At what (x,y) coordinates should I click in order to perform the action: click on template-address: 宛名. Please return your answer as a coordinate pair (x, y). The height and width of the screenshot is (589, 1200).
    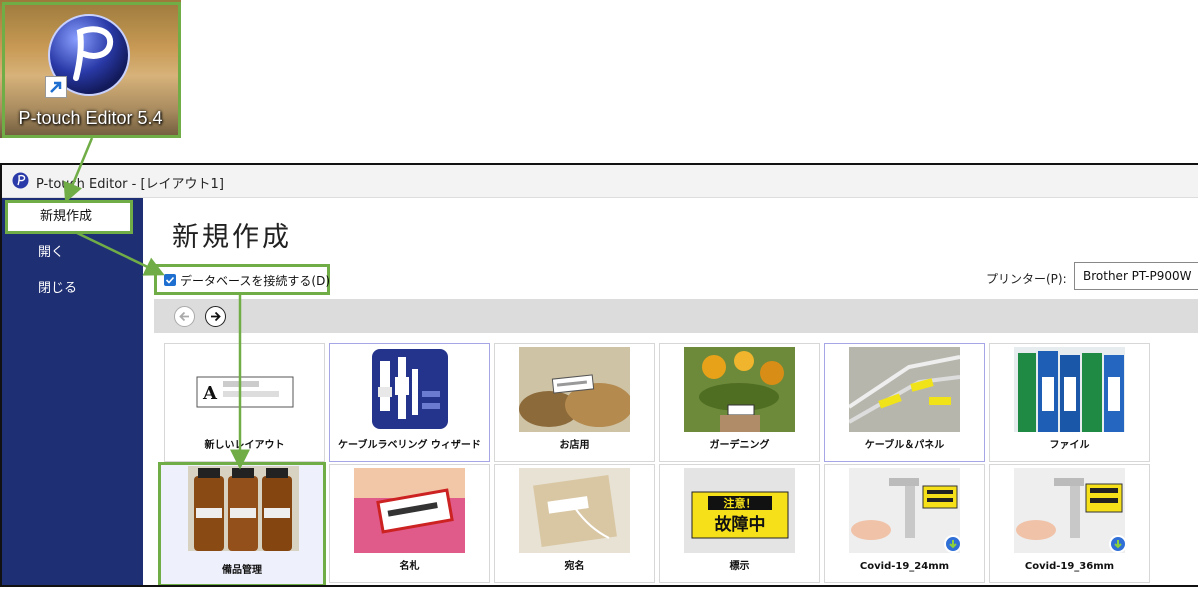
    Looking at the image, I should click on (574, 523).